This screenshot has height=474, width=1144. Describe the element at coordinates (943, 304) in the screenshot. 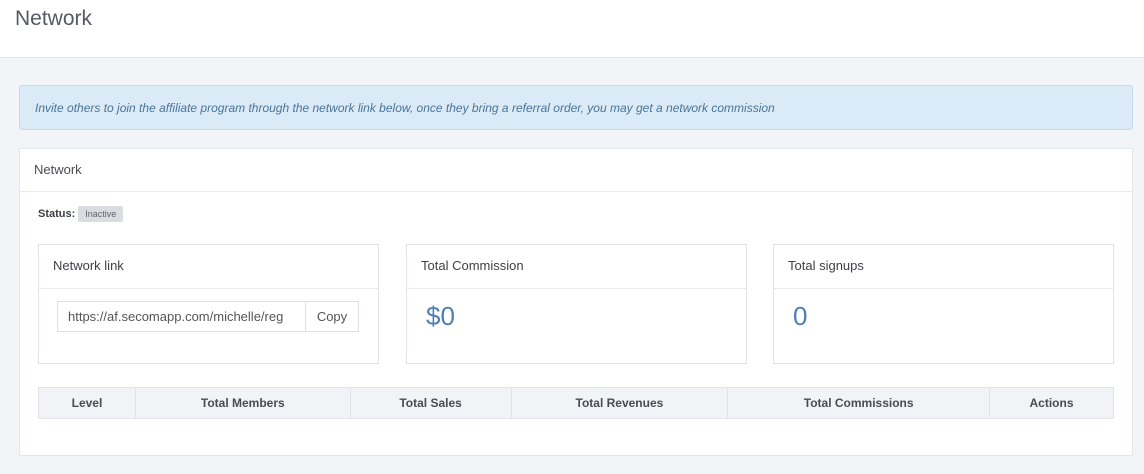

I see `total-signups-card: Total signups 0` at that location.